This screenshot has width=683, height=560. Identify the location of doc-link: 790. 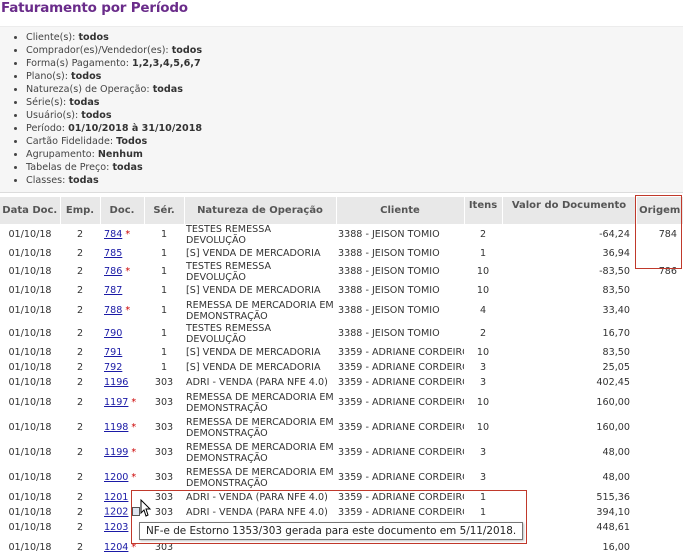
(113, 333).